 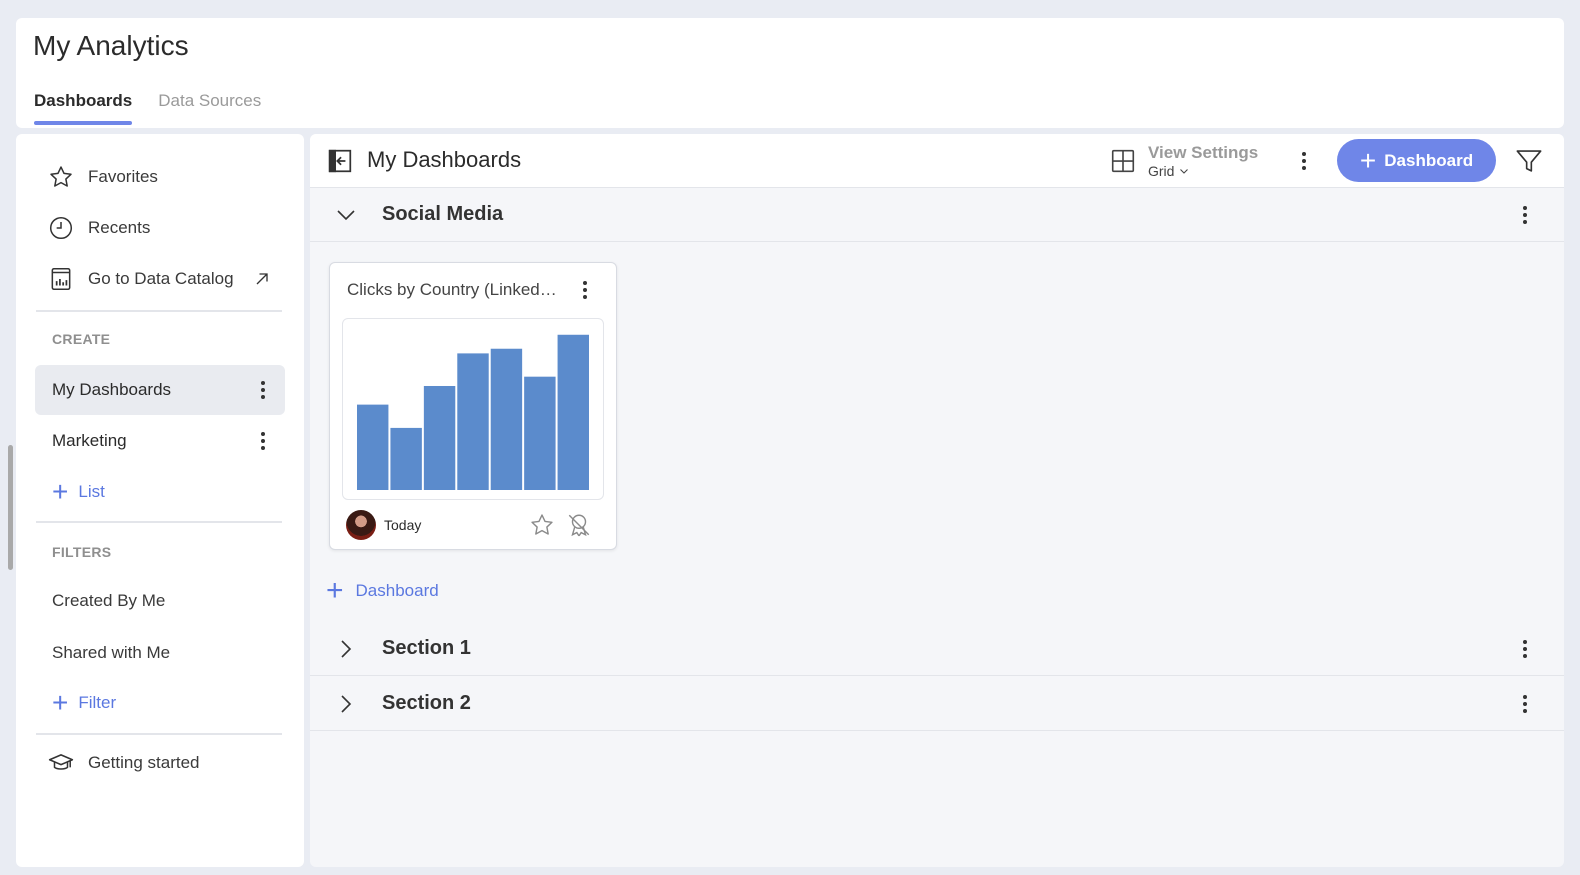 What do you see at coordinates (89, 440) in the screenshot?
I see `list-label: Marketing` at bounding box center [89, 440].